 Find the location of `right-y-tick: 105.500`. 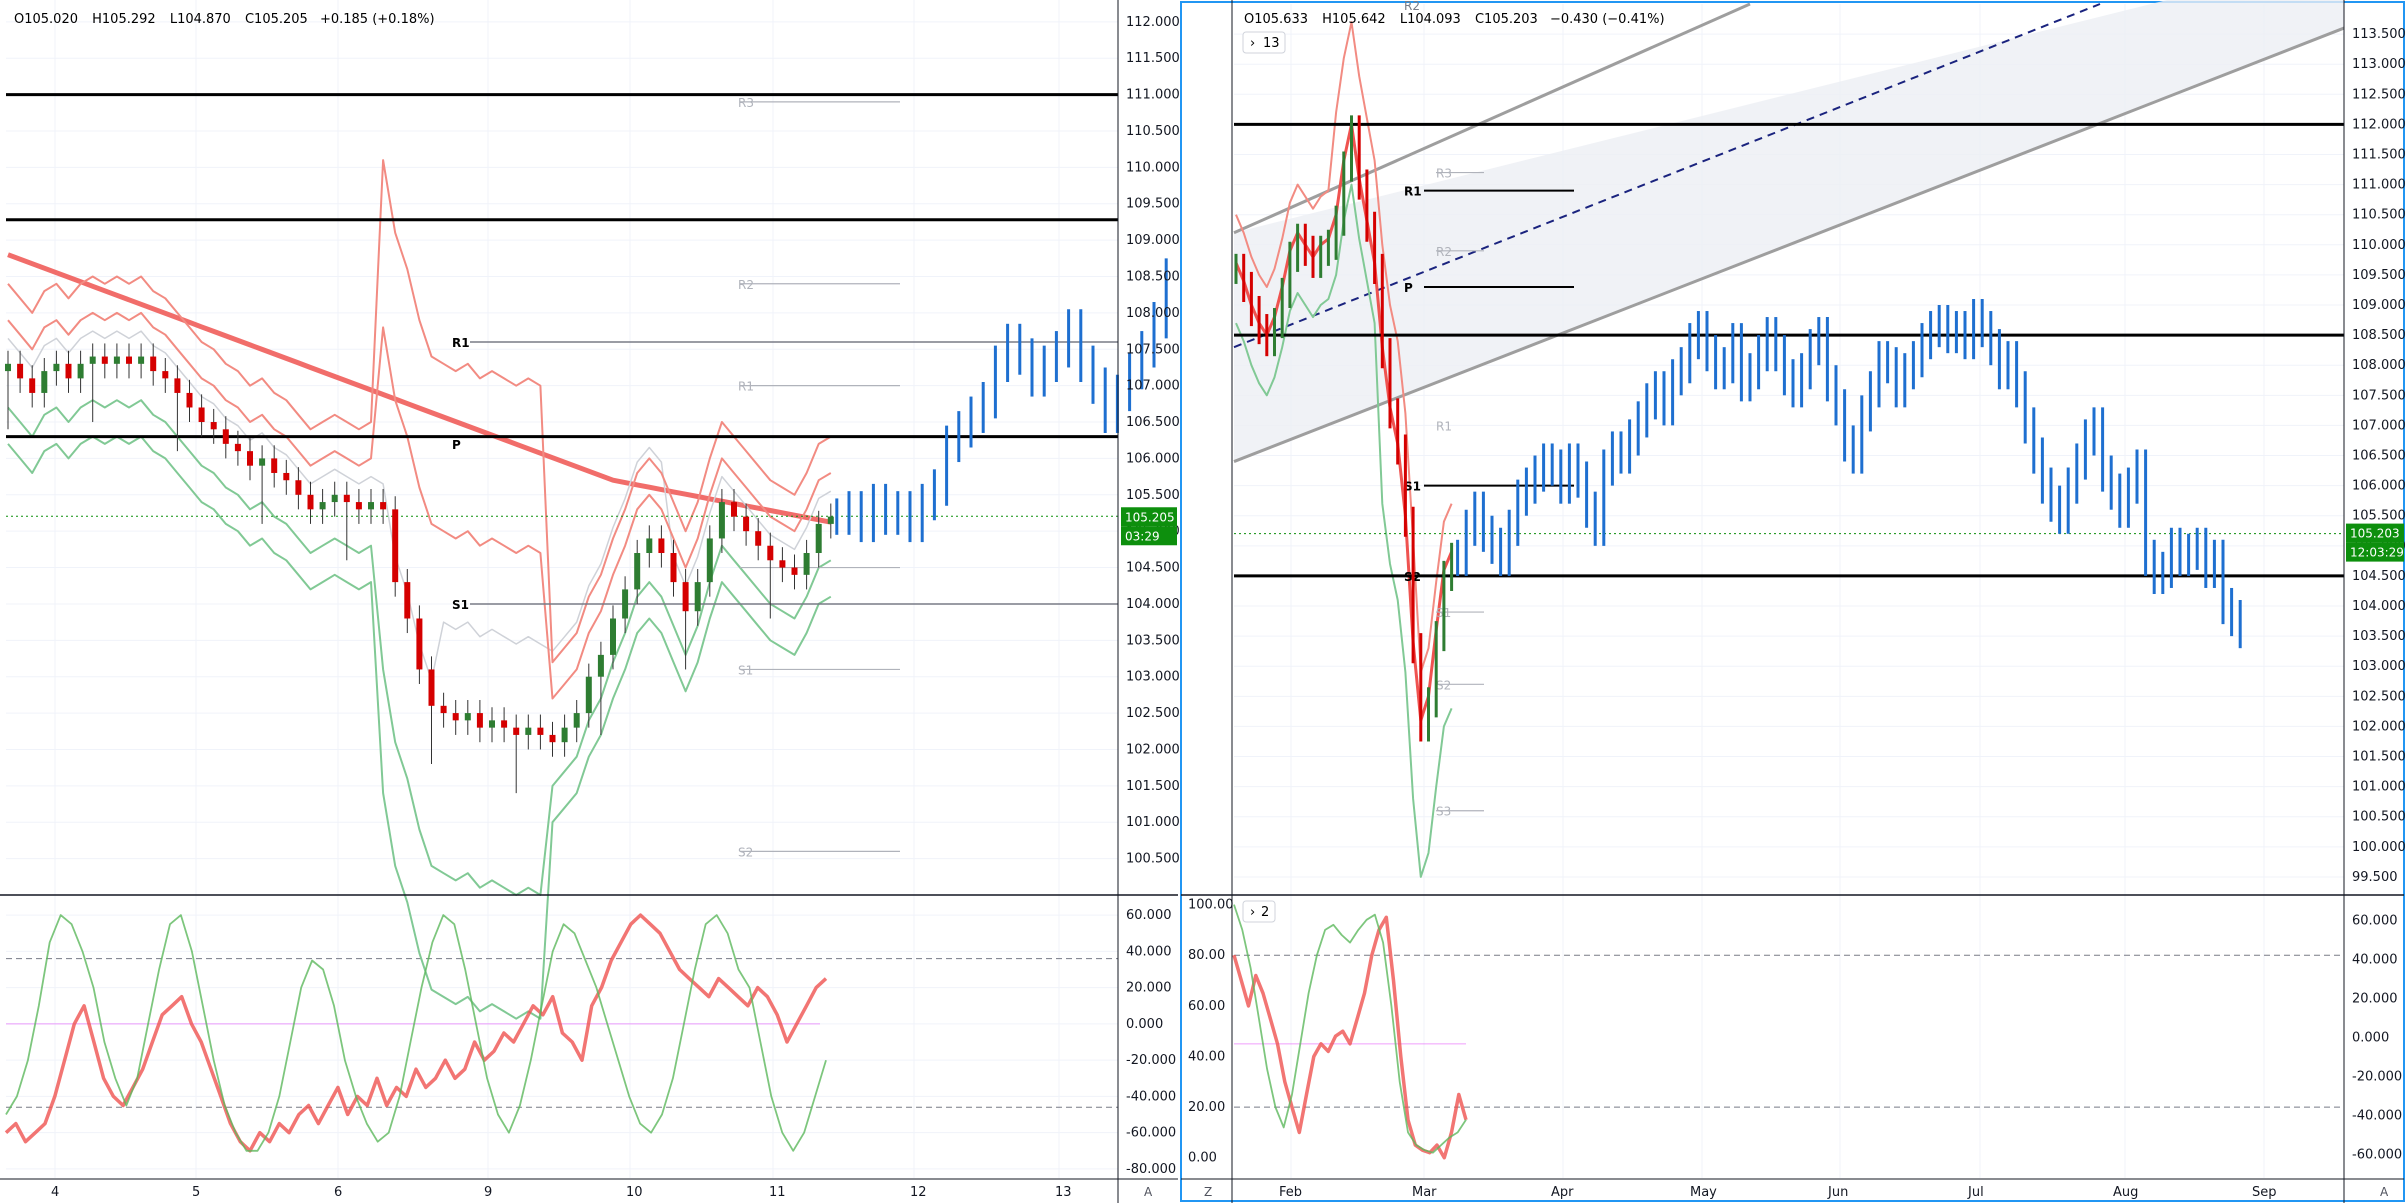

right-y-tick: 105.500 is located at coordinates (2379, 516).